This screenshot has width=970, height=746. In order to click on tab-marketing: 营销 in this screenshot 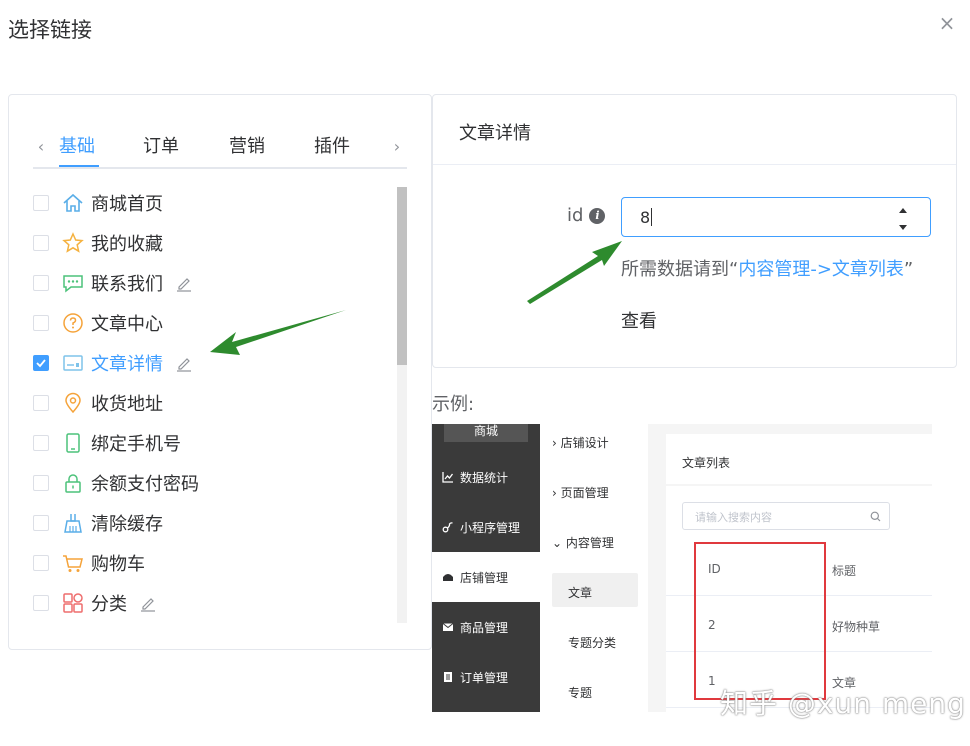, I will do `click(247, 150)`.